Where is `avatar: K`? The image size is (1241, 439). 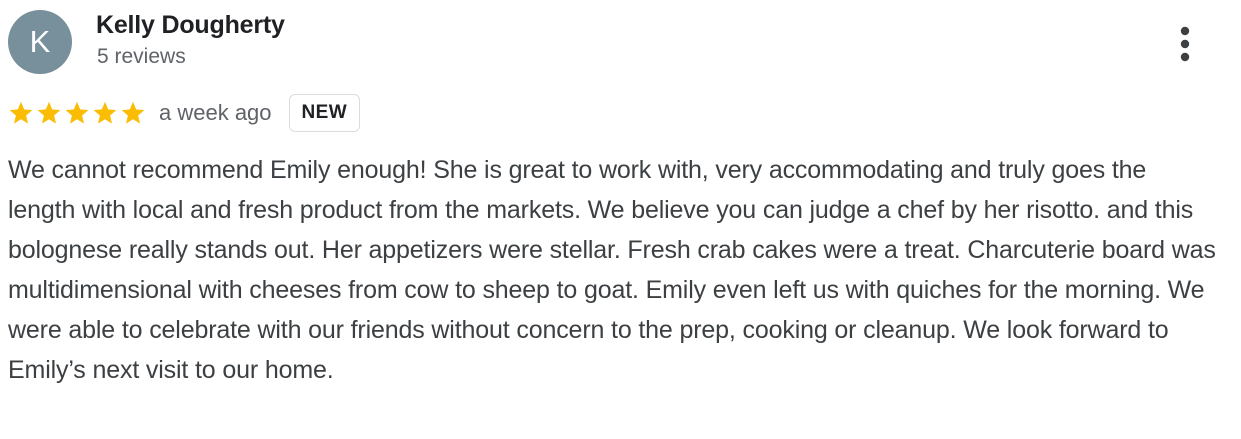
avatar: K is located at coordinates (40, 42).